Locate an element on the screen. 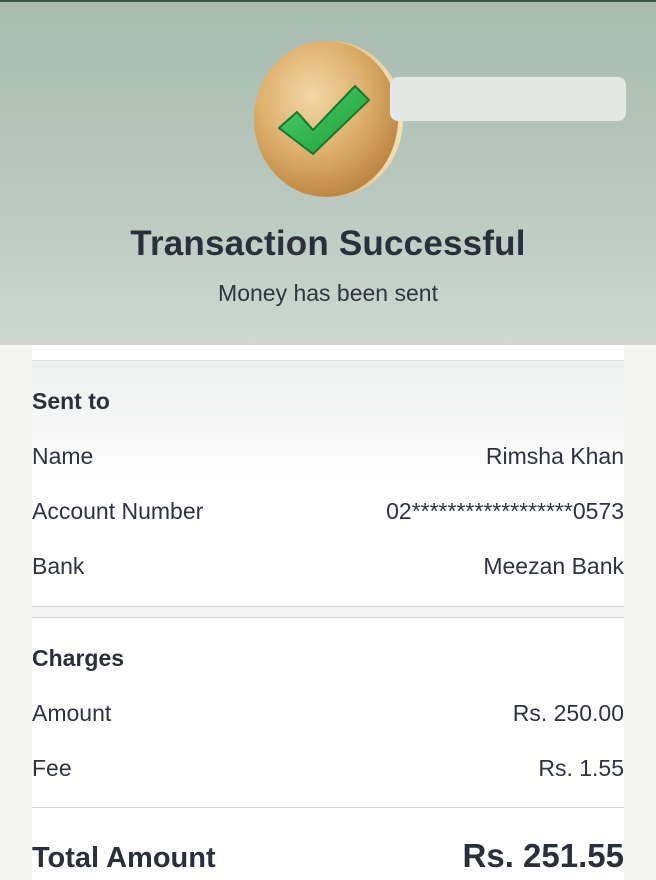 The width and height of the screenshot is (656, 880). page-subtitle: Money has been sent is located at coordinates (328, 293).